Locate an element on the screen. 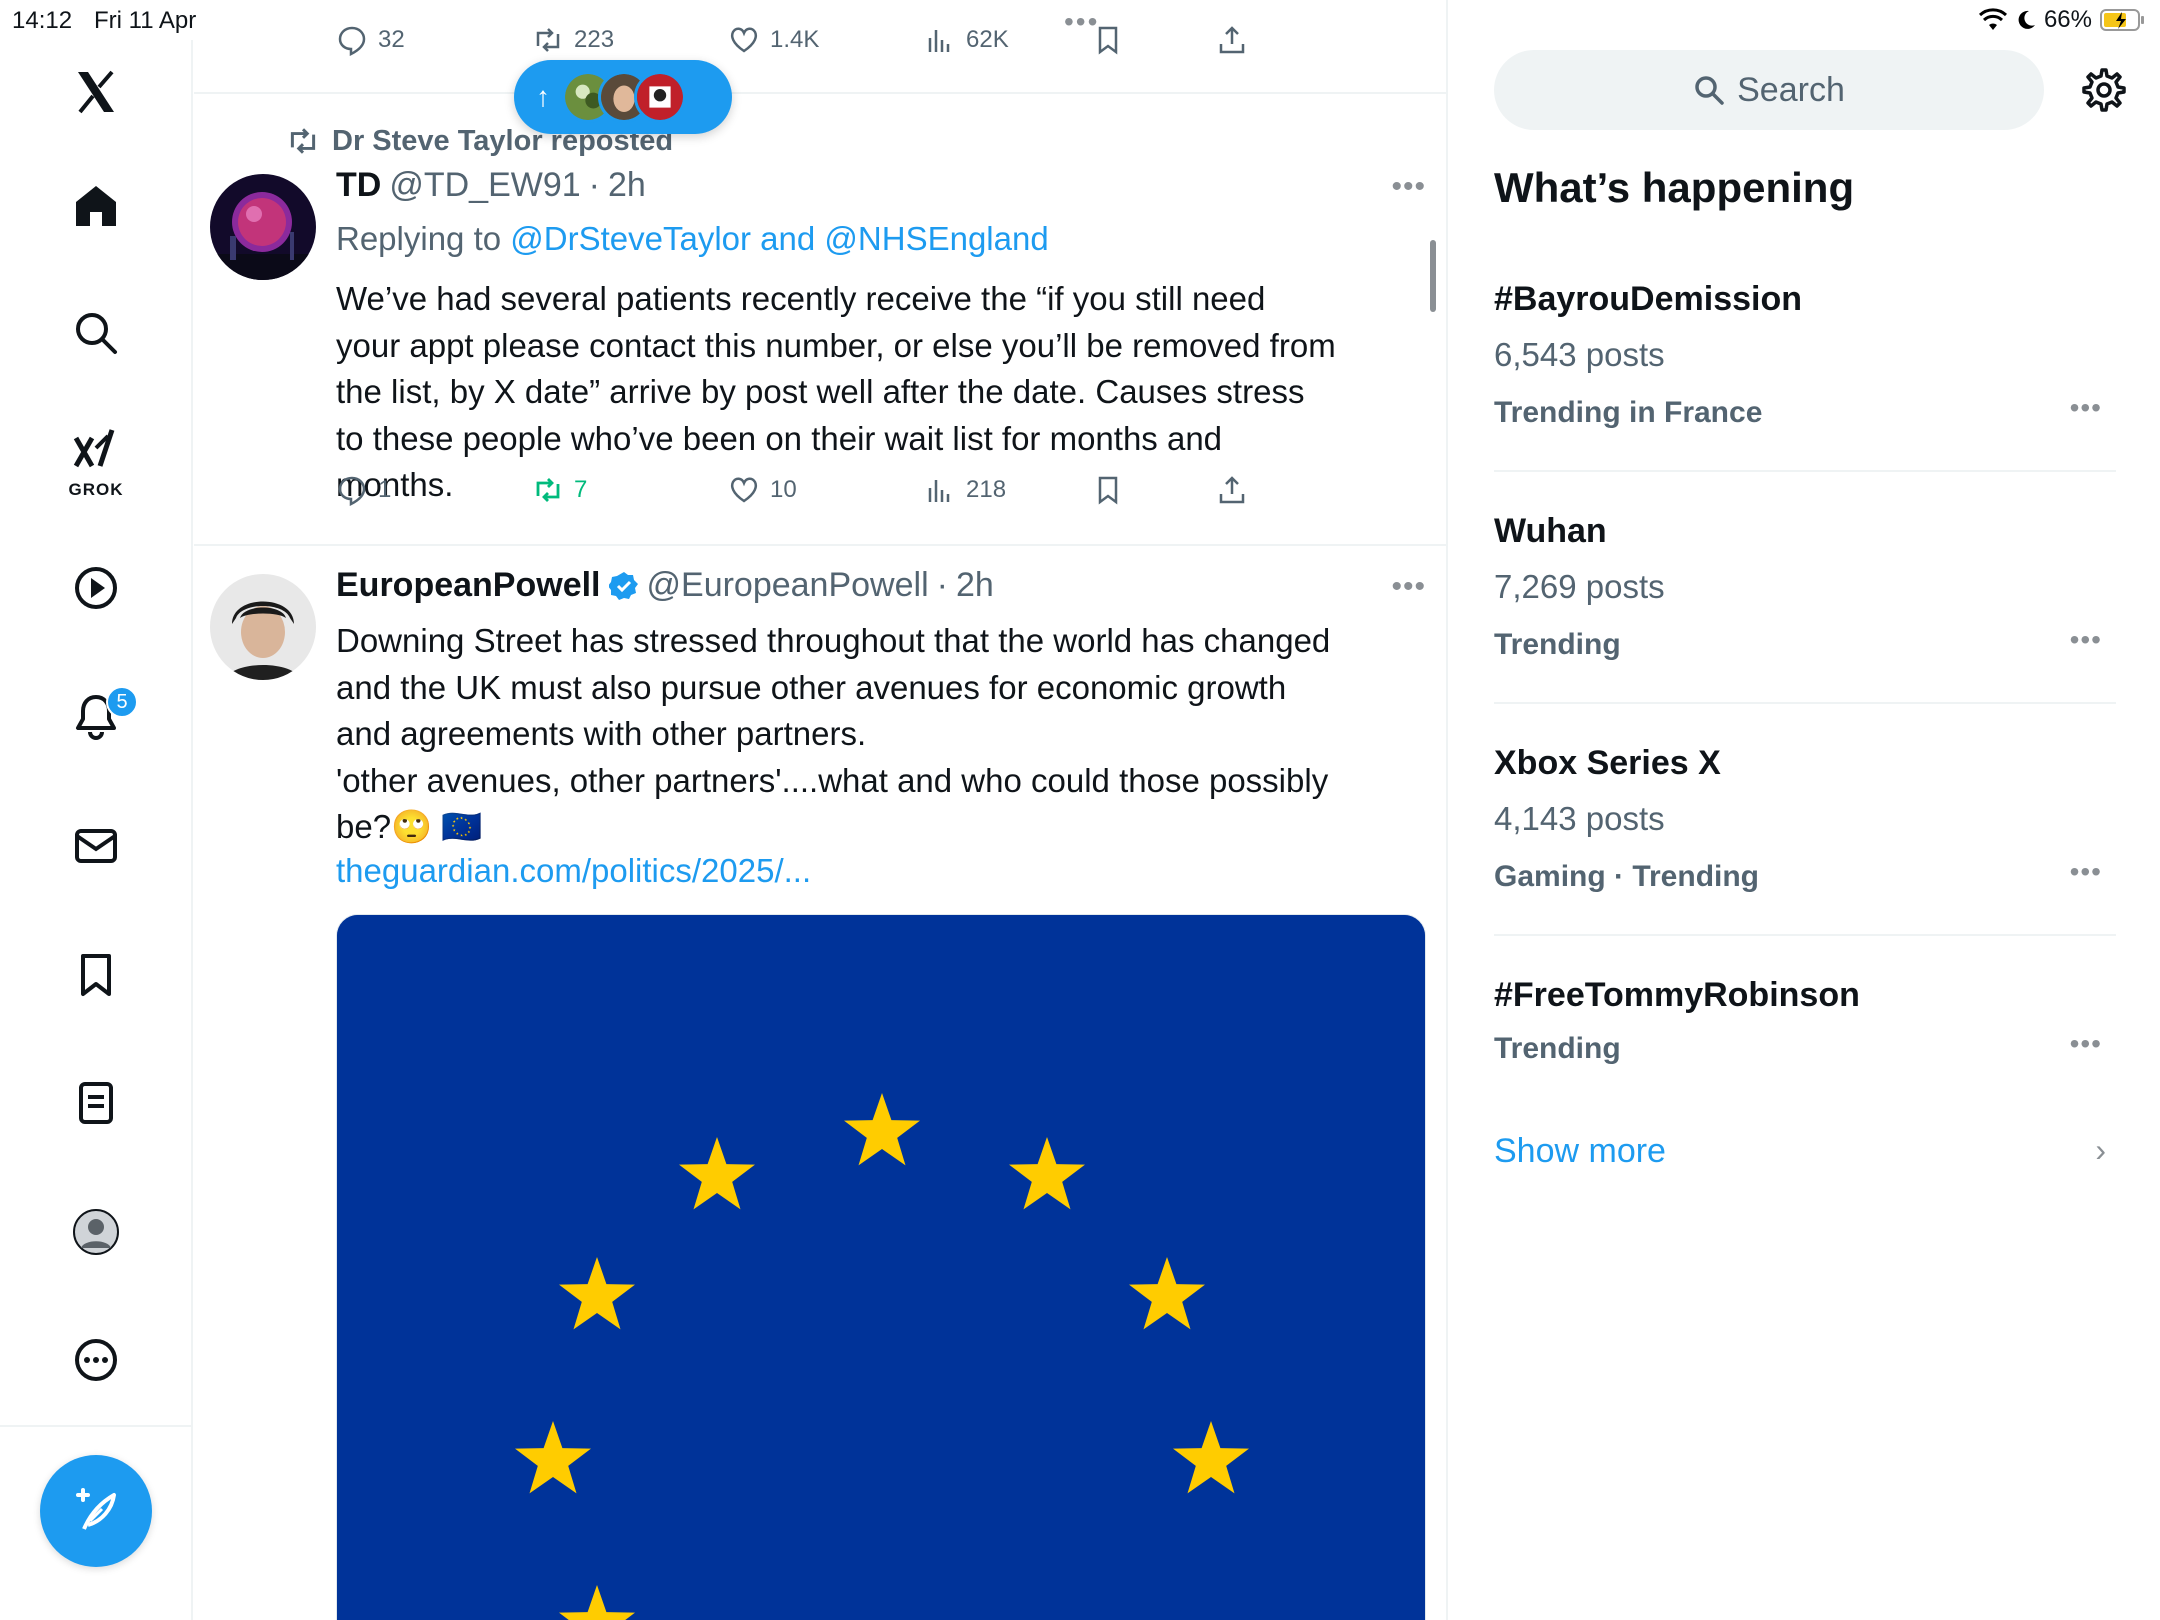  trend-posts: 4,143 posts is located at coordinates (1579, 818).